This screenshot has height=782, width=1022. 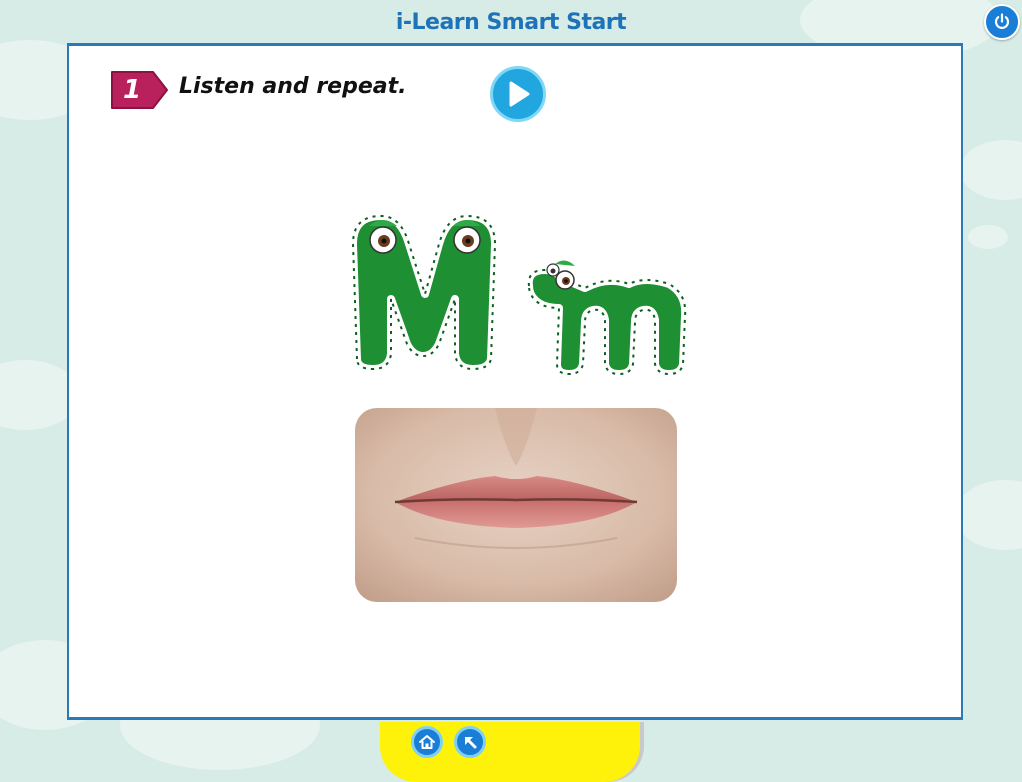 I want to click on app-title: i-Learn Smart Start, so click(x=511, y=22).